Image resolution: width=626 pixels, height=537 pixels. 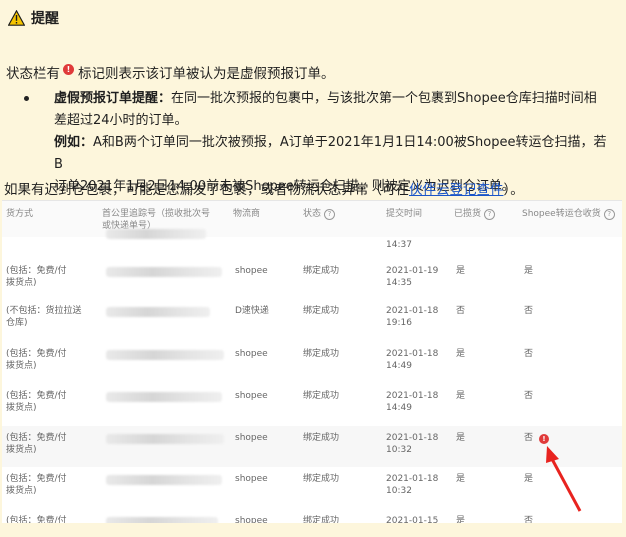 I want to click on red-arrow-icon, so click(x=564, y=479).